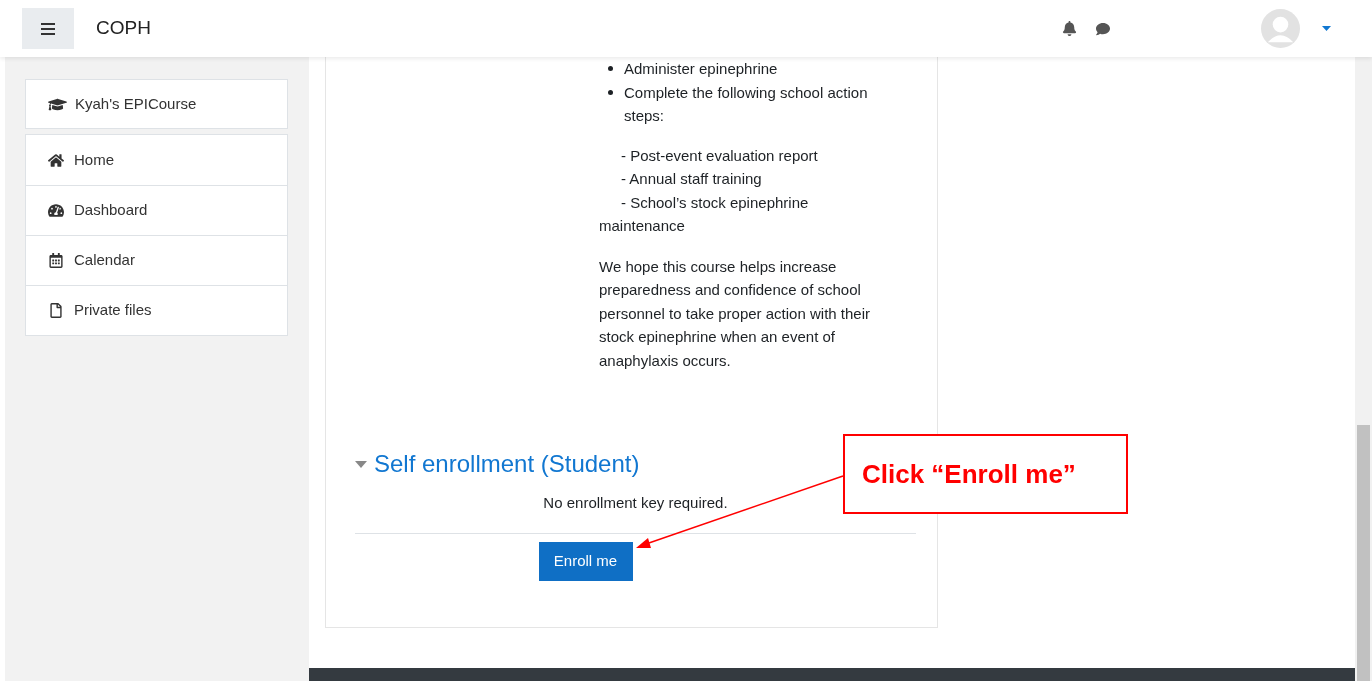  What do you see at coordinates (585, 561) in the screenshot?
I see `enroll-button: Enroll me` at bounding box center [585, 561].